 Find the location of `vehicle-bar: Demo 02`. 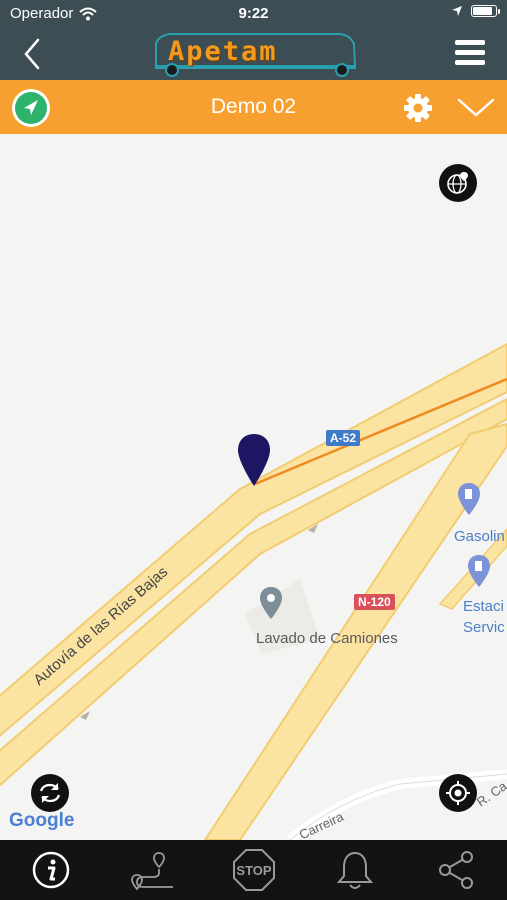

vehicle-bar: Demo 02 is located at coordinates (253, 107).